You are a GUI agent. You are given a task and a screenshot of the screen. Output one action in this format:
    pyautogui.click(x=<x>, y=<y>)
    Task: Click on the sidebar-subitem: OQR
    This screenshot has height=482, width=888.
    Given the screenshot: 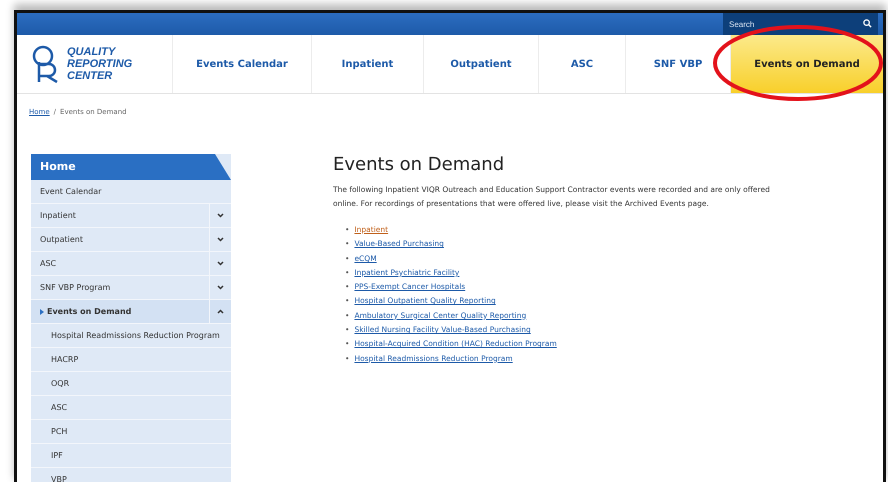 What is the action you would take?
    pyautogui.click(x=131, y=383)
    